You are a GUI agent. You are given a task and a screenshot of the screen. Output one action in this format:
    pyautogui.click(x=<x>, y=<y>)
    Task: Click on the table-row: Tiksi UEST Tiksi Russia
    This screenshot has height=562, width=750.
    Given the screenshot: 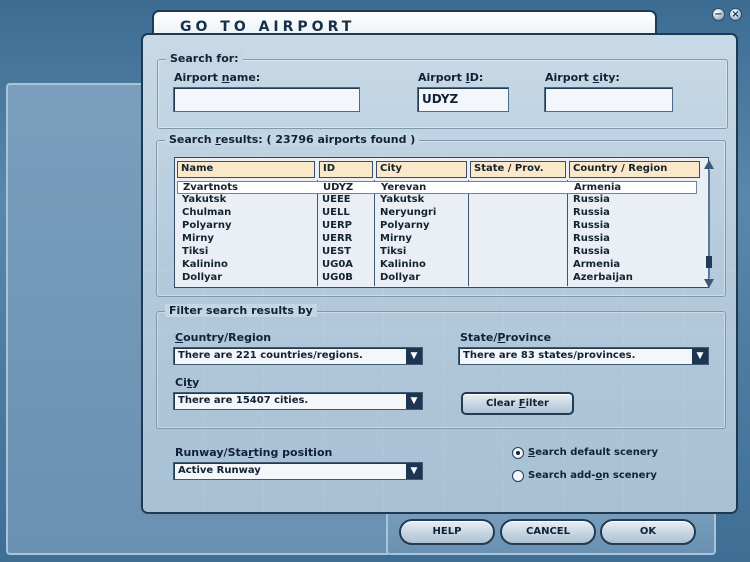 What is the action you would take?
    pyautogui.click(x=437, y=252)
    